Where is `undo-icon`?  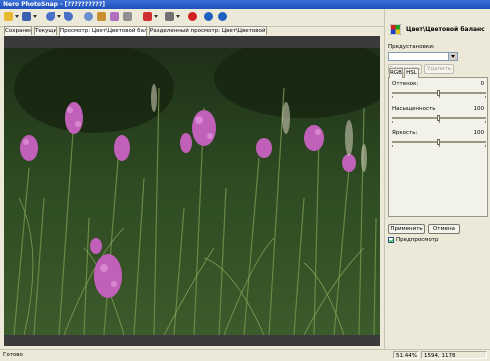 undo-icon is located at coordinates (50, 16).